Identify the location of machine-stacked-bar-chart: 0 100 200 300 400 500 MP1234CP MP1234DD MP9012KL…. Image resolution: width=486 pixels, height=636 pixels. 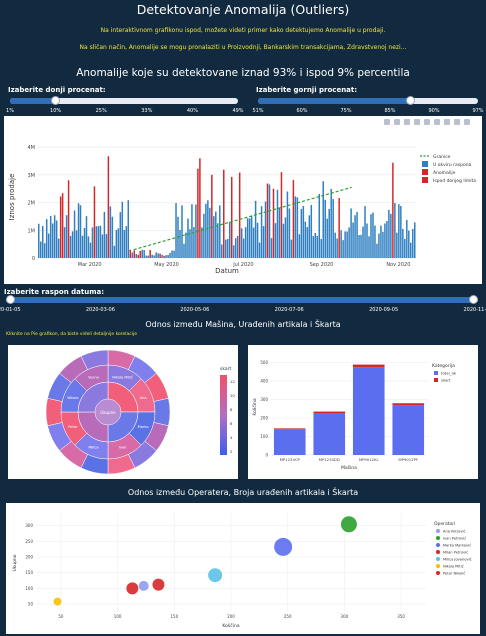
(363, 412).